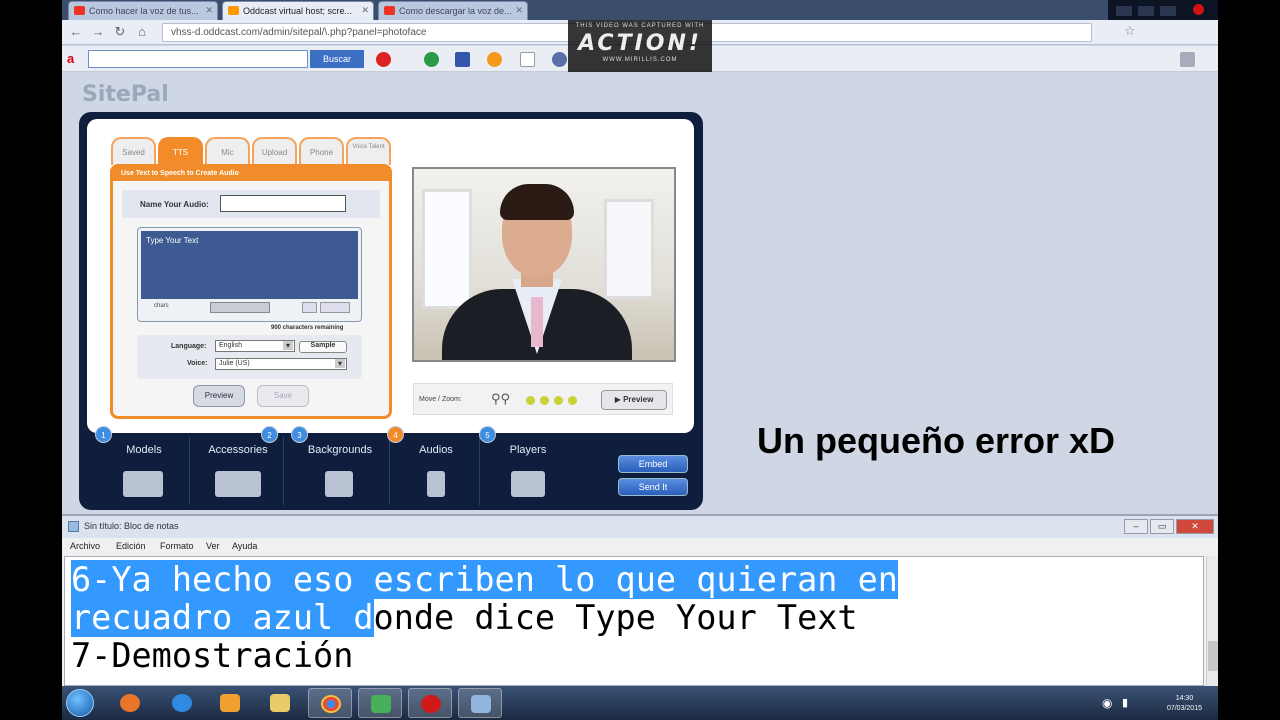 The width and height of the screenshot is (1280, 720). Describe the element at coordinates (494, 59) in the screenshot. I see `toolbar-weather-icon` at that location.